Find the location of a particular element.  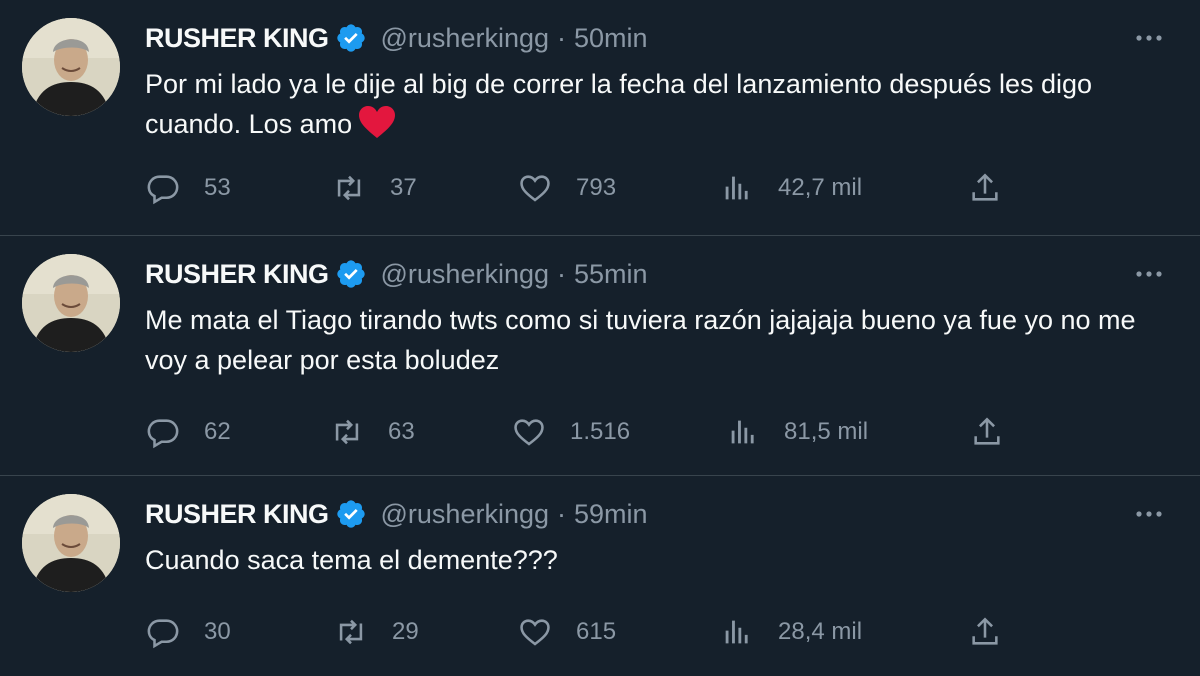

views-button: 42,7 mil is located at coordinates (791, 188).